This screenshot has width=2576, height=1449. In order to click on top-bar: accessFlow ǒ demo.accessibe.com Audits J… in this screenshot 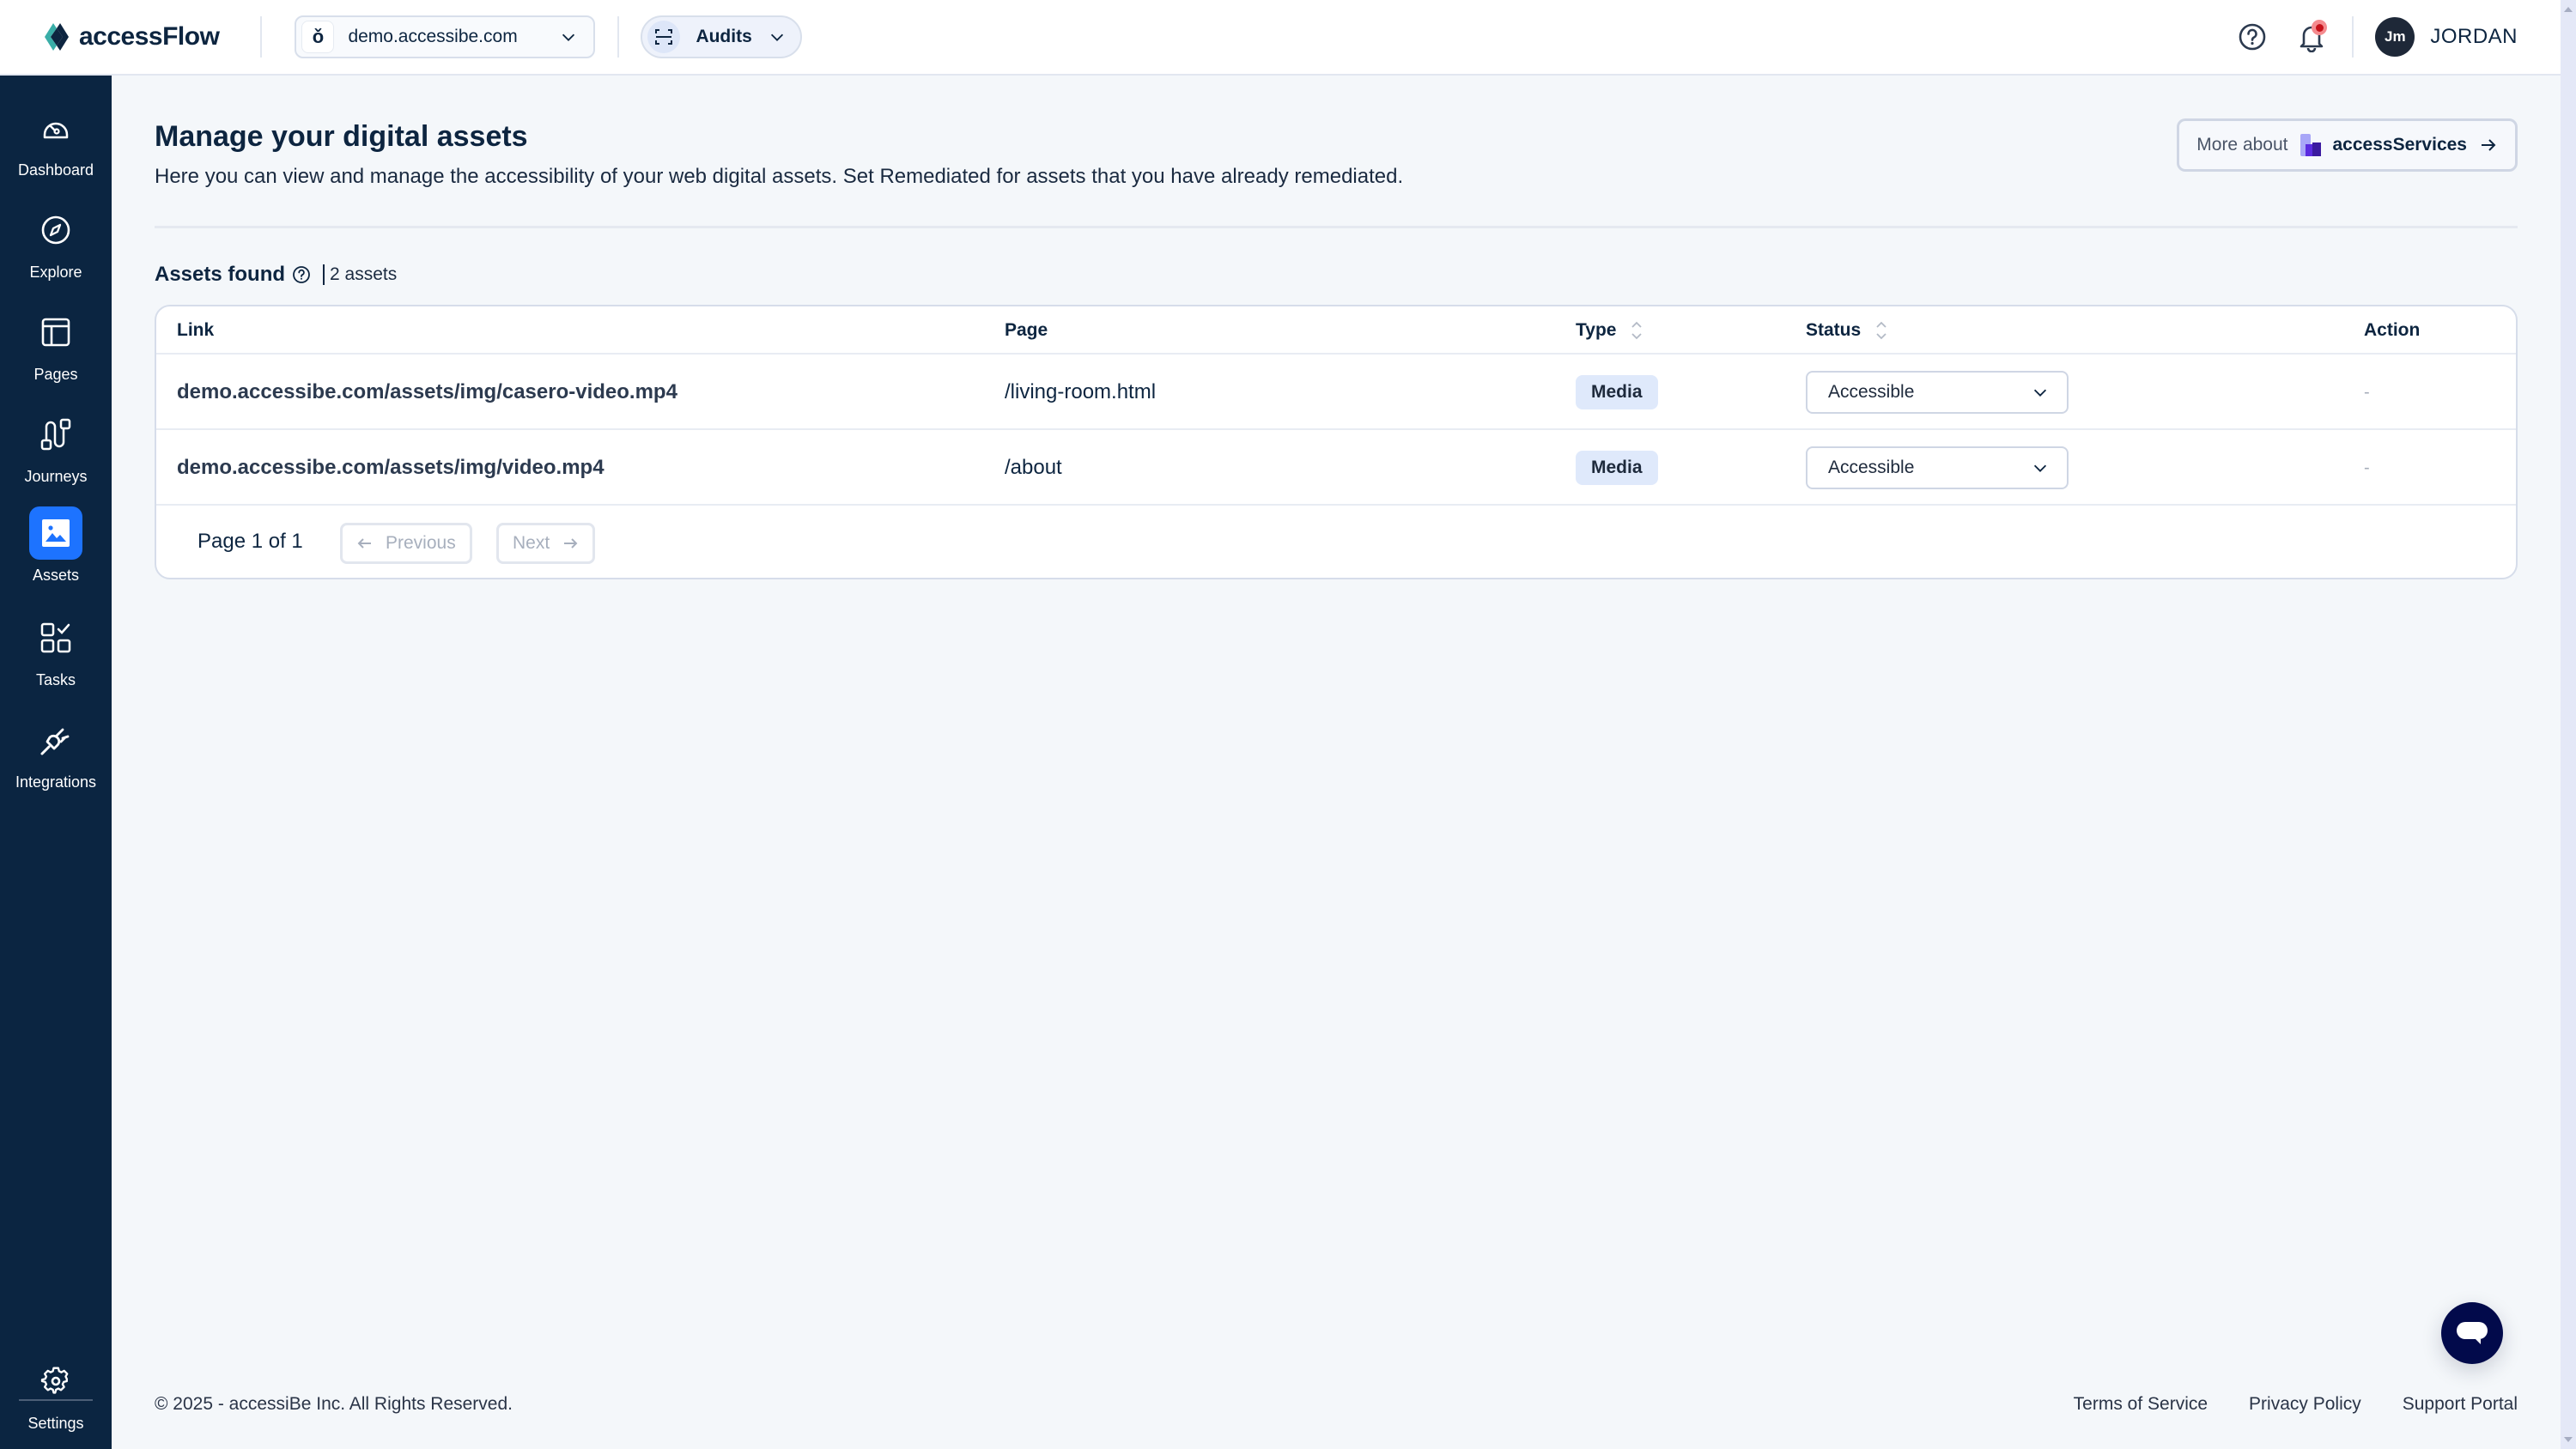, I will do `click(1280, 38)`.